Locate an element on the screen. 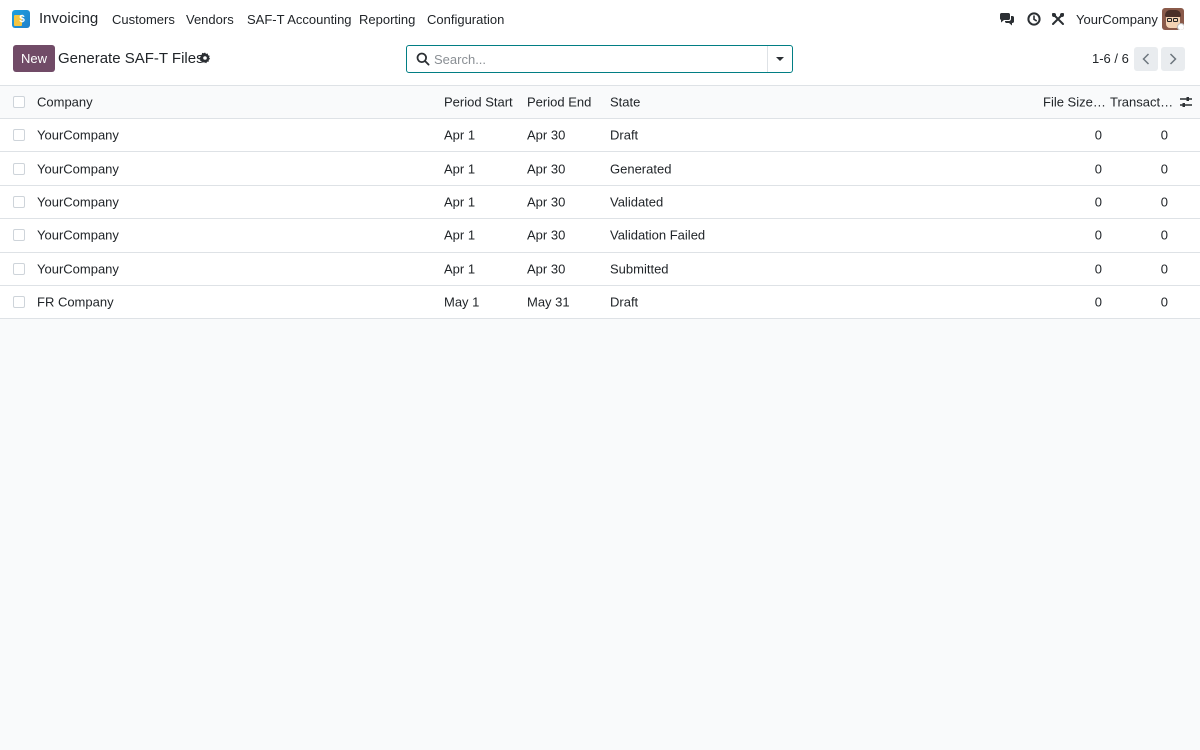 The width and height of the screenshot is (1200, 750). menu-vendors: Vendors is located at coordinates (210, 19).